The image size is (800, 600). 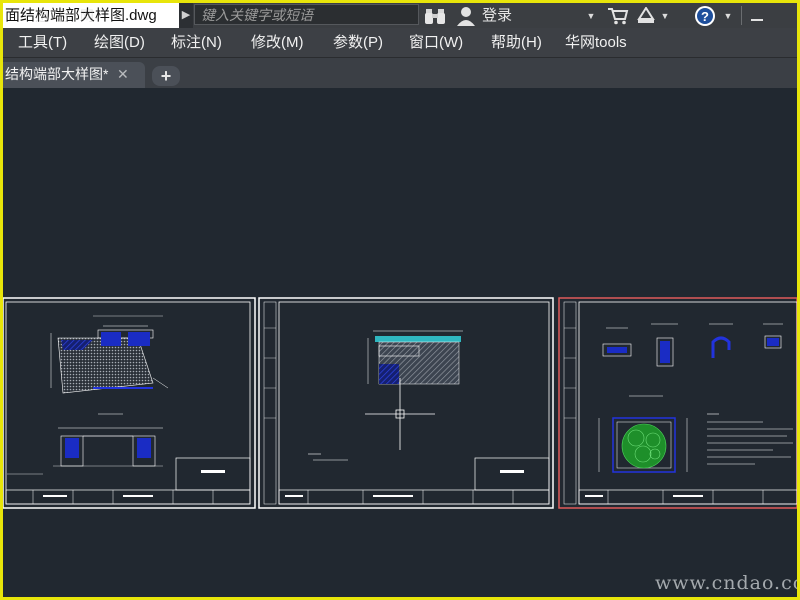 What do you see at coordinates (618, 15) in the screenshot?
I see `cart-icon` at bounding box center [618, 15].